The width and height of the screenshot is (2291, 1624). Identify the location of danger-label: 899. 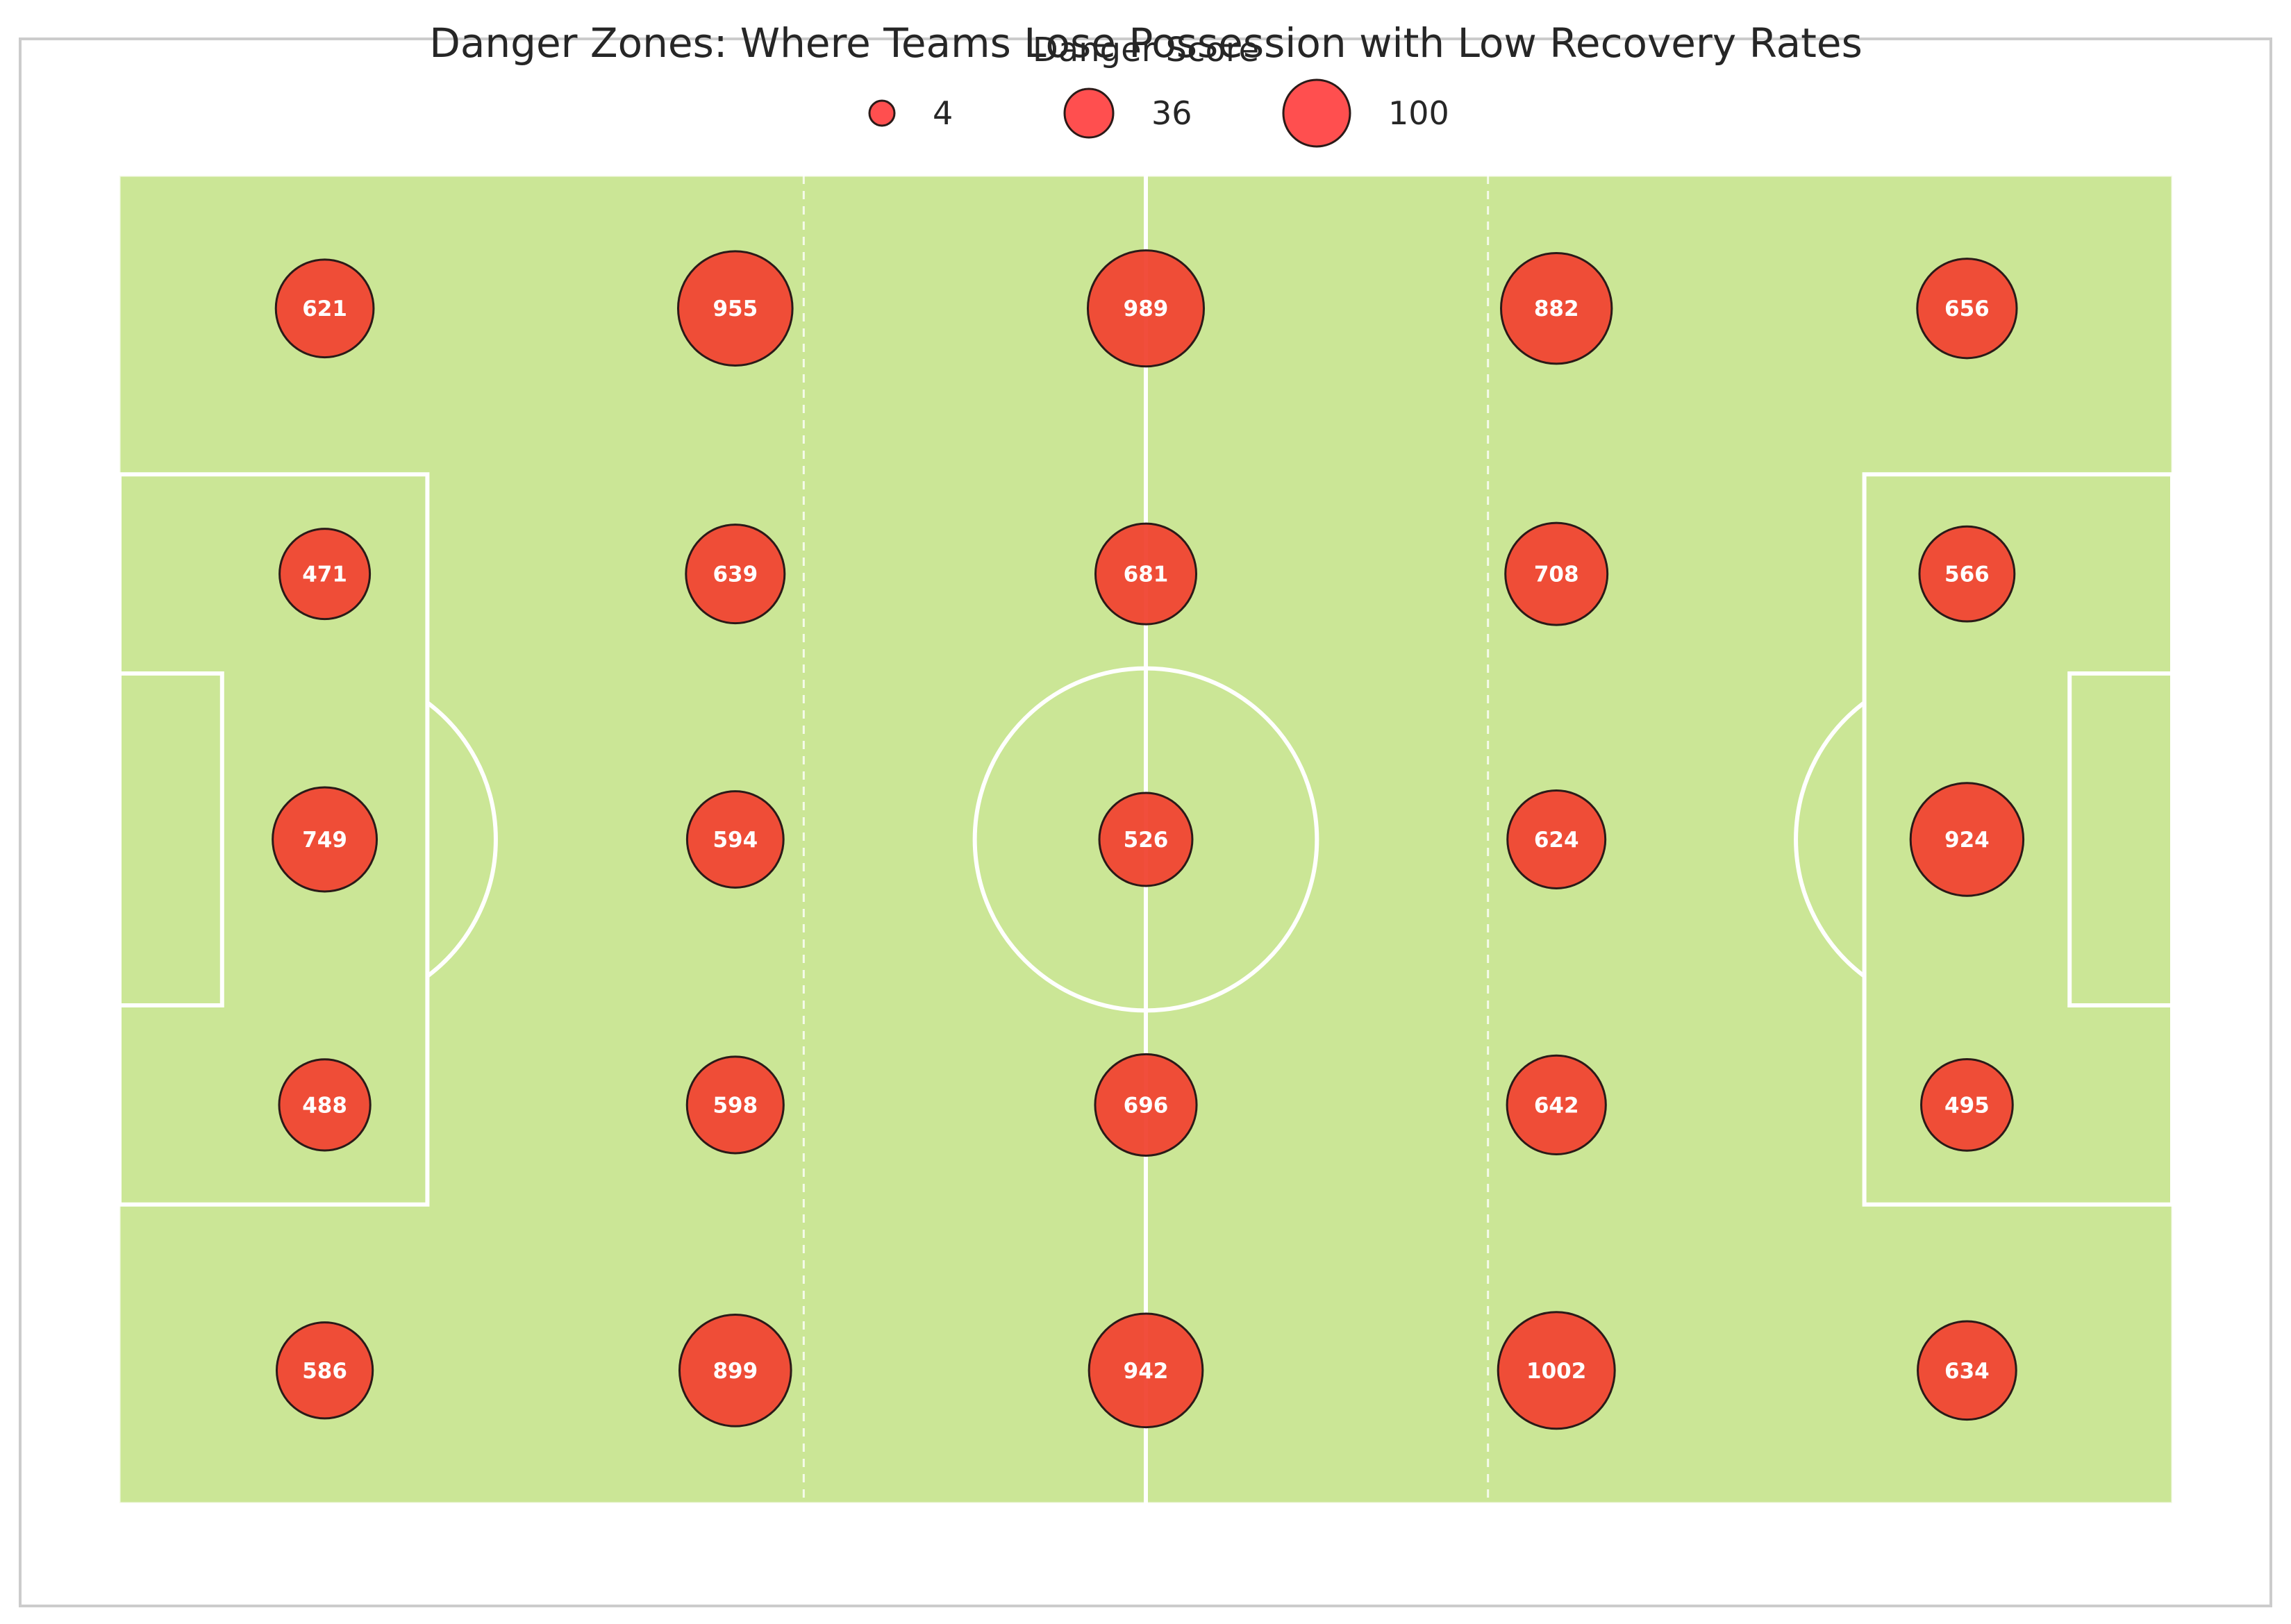
(735, 1372).